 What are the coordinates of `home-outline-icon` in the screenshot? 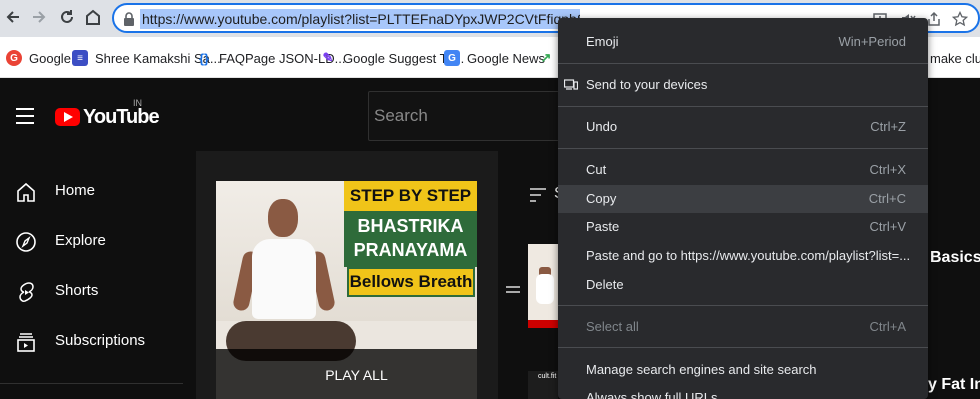 It's located at (93, 17).